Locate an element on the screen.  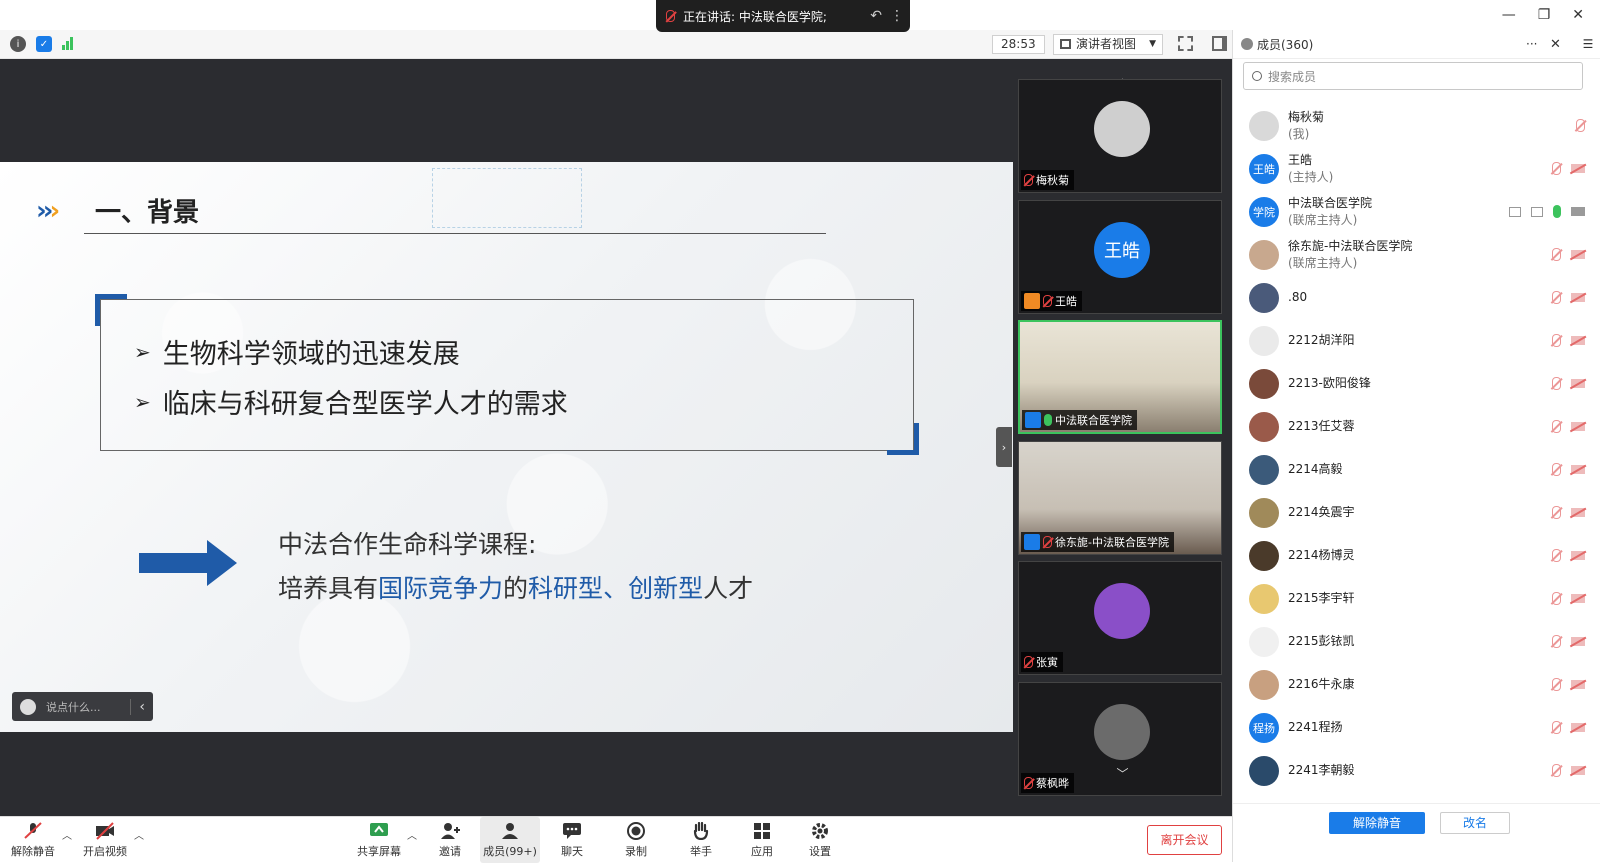
record-button: 录制 is located at coordinates (636, 840).